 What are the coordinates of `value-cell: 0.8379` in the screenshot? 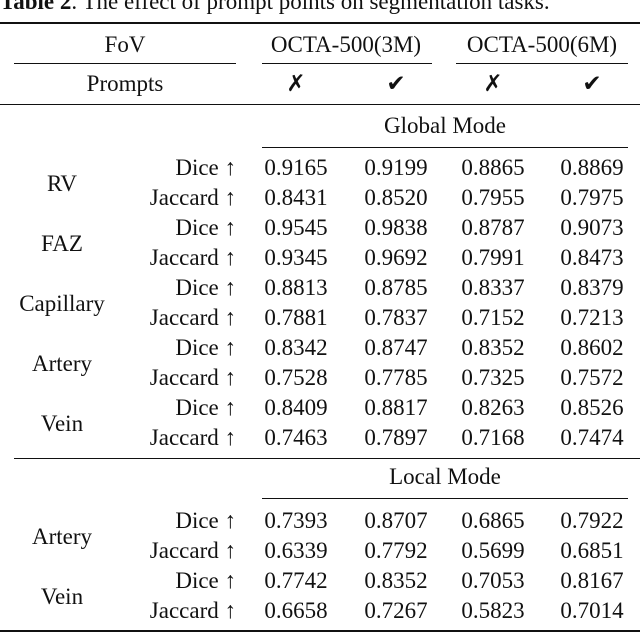 It's located at (592, 287).